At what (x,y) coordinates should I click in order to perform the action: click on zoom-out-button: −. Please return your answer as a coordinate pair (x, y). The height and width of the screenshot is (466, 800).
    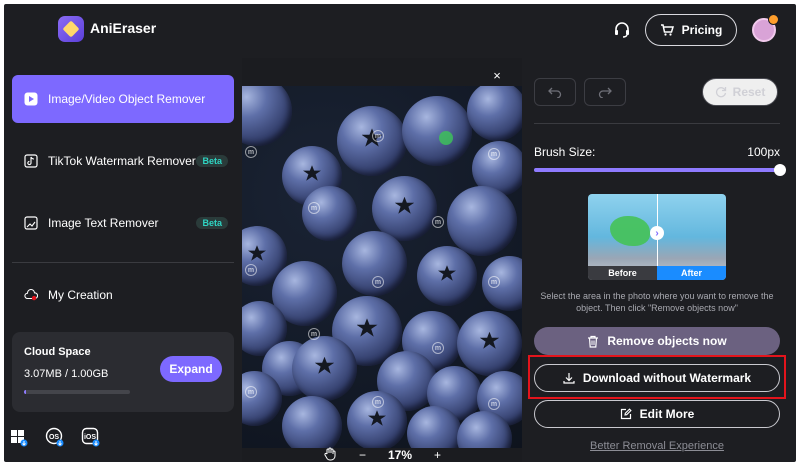
    Looking at the image, I should click on (362, 455).